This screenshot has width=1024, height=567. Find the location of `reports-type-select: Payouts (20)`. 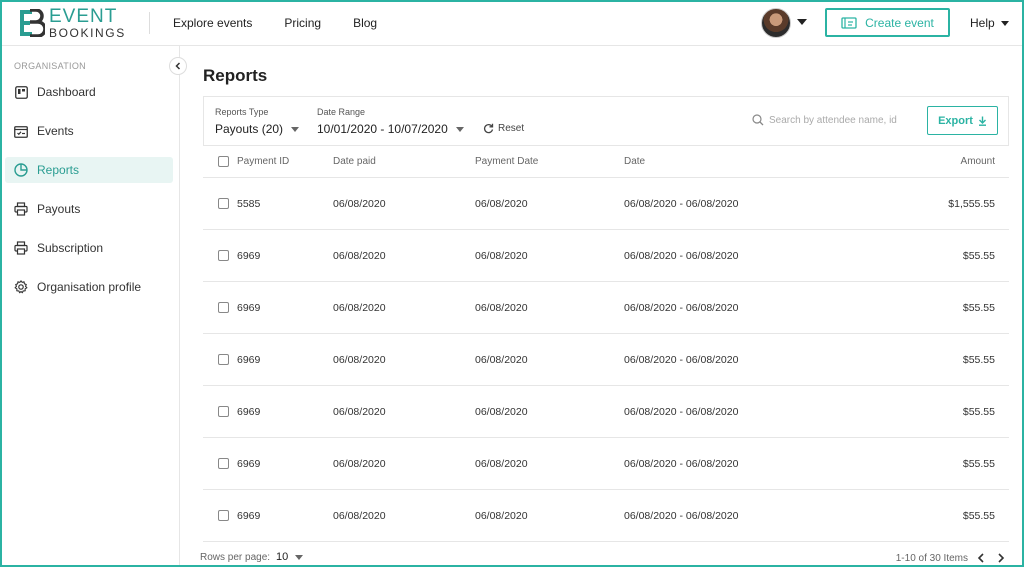

reports-type-select: Payouts (20) is located at coordinates (257, 129).